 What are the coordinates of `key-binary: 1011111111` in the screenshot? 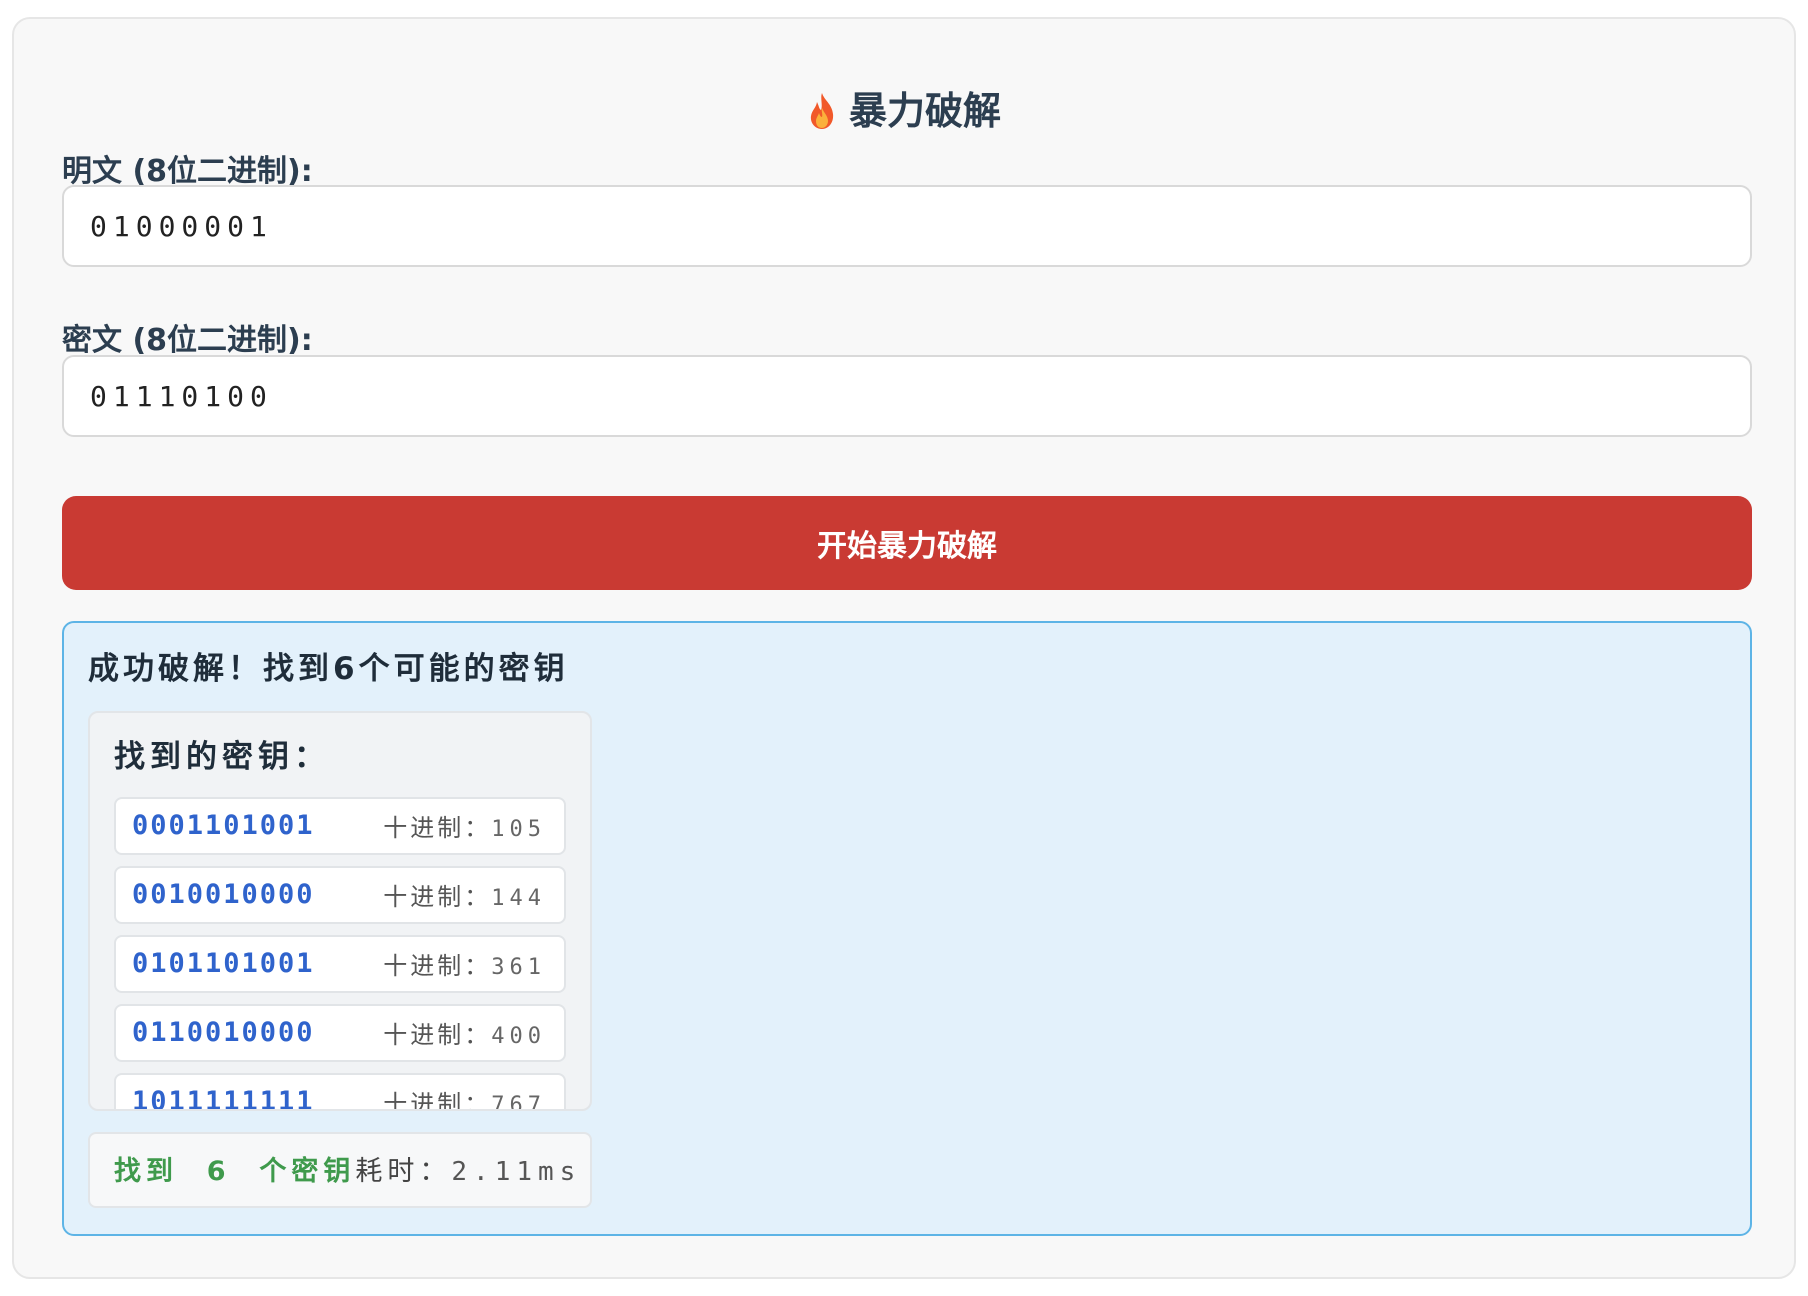 It's located at (223, 1098).